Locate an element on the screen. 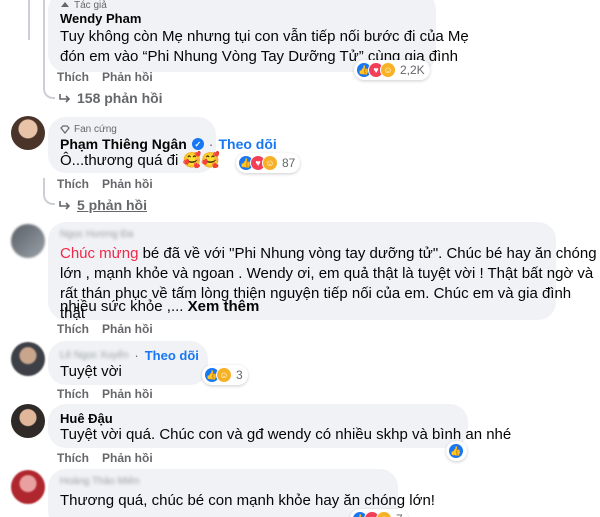 The height and width of the screenshot is (517, 600). comment-author: Phạm Thiêng Ngân ✓ · Theo dõi is located at coordinates (168, 144).